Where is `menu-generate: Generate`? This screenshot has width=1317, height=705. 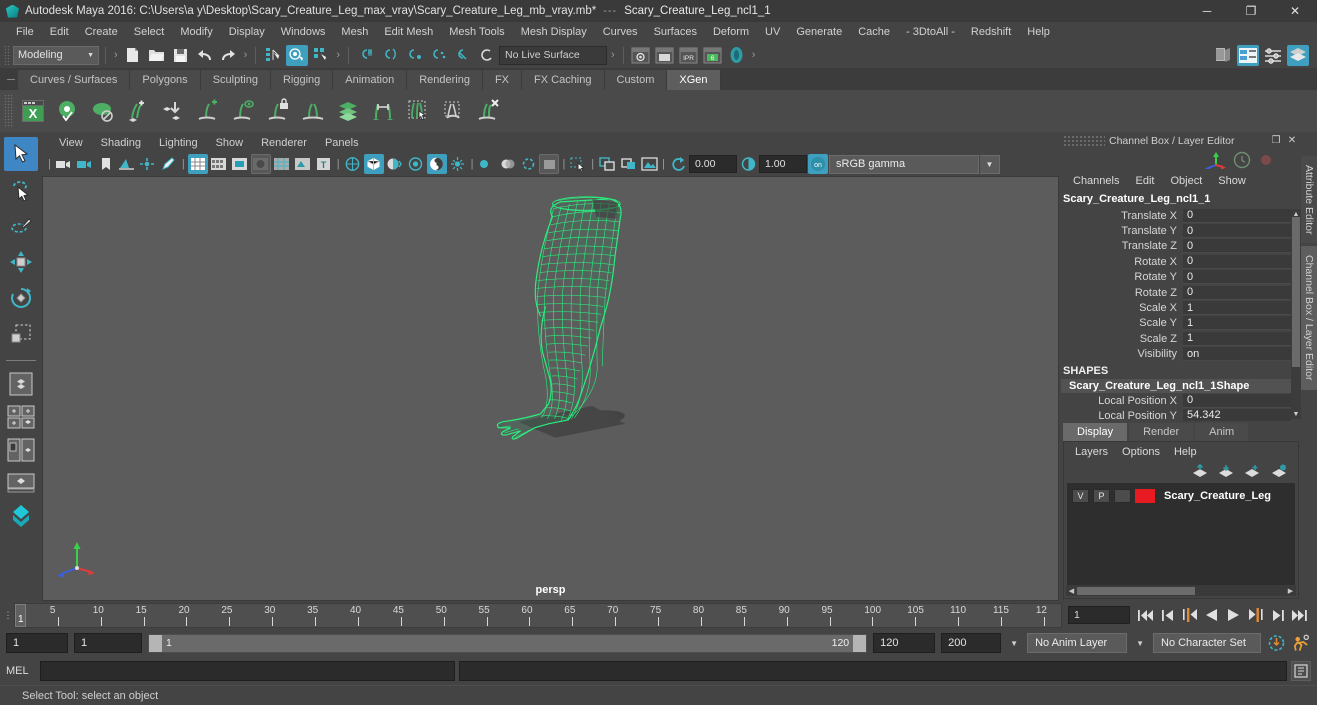
menu-generate: Generate is located at coordinates (819, 32).